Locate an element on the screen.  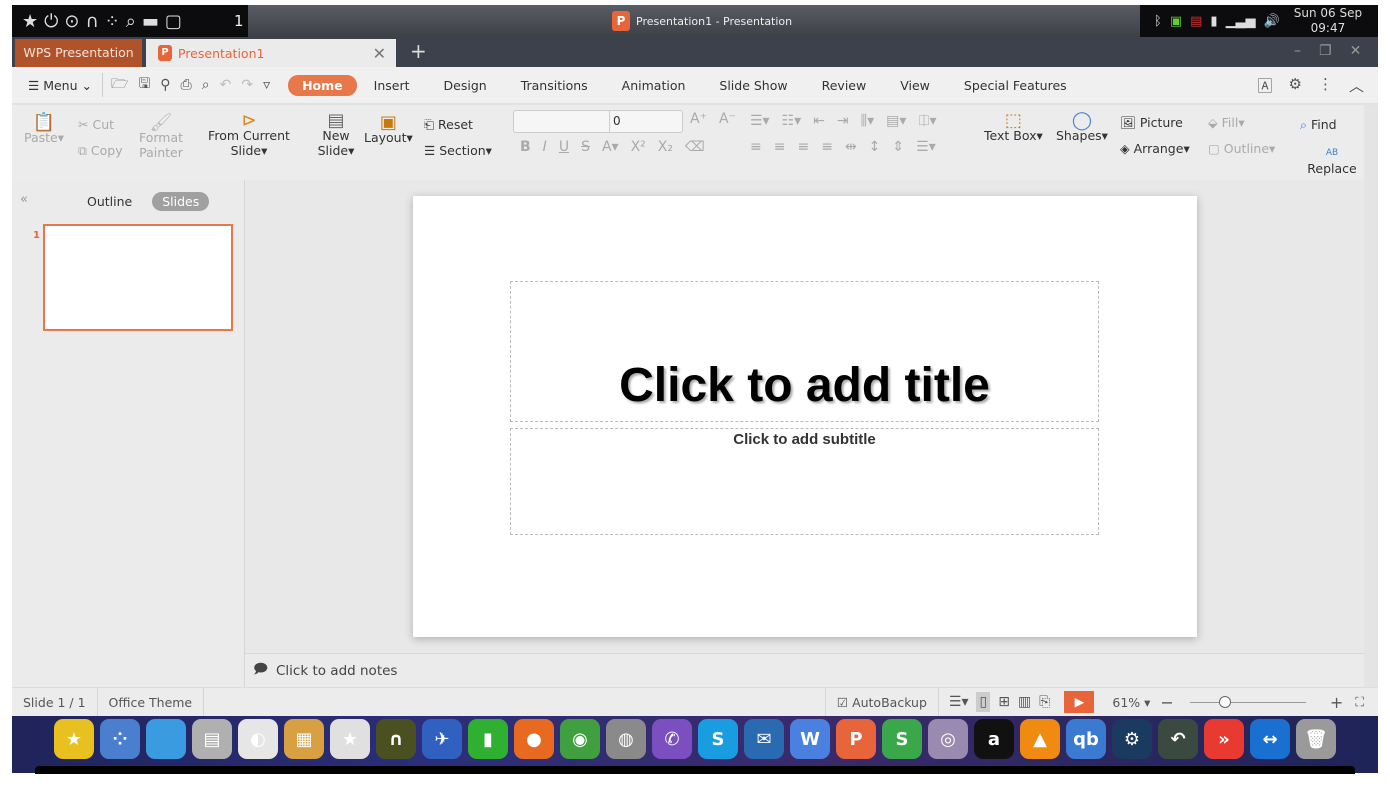
print-preview-icon: ⌕ is located at coordinates (206, 85).